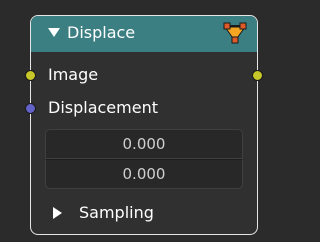 This screenshot has width=320, height=242. I want to click on displacement-socket-row: Displacement, so click(141, 108).